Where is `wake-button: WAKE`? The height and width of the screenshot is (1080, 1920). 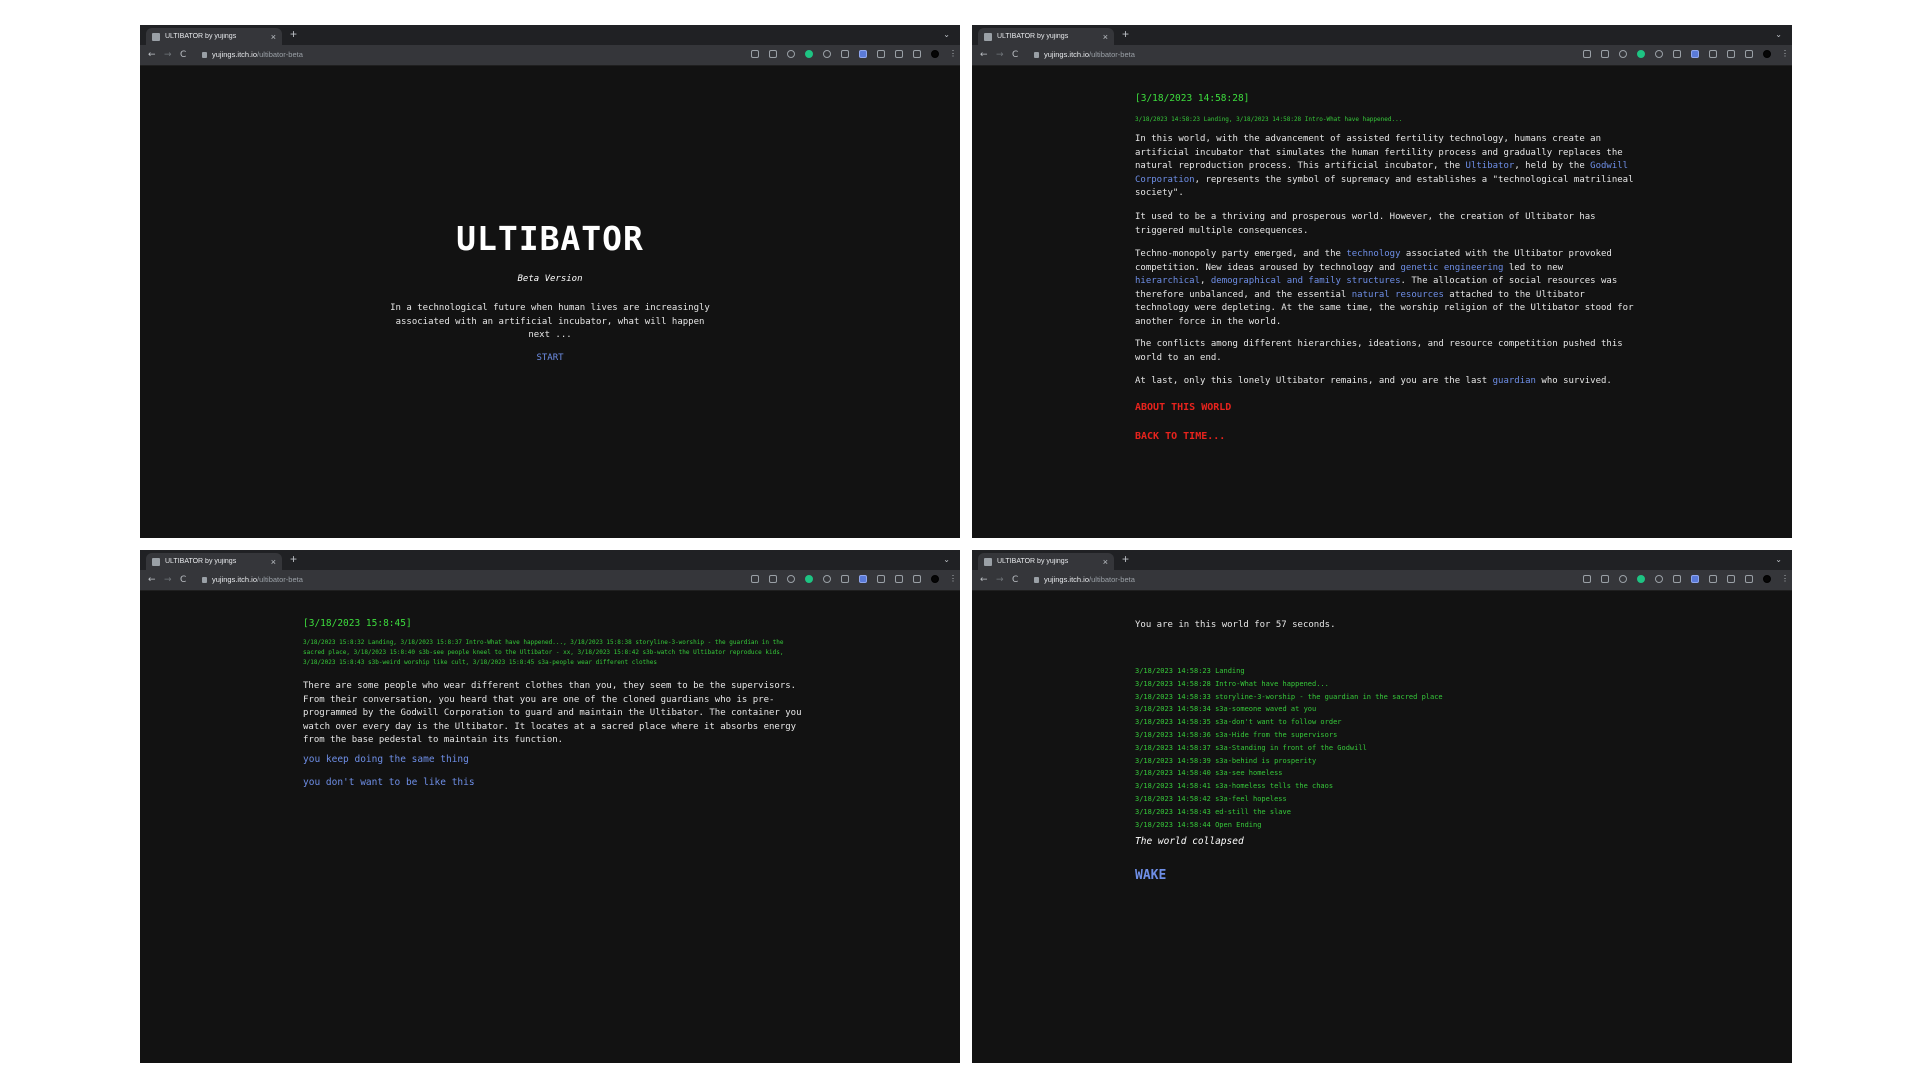 wake-button: WAKE is located at coordinates (1150, 875).